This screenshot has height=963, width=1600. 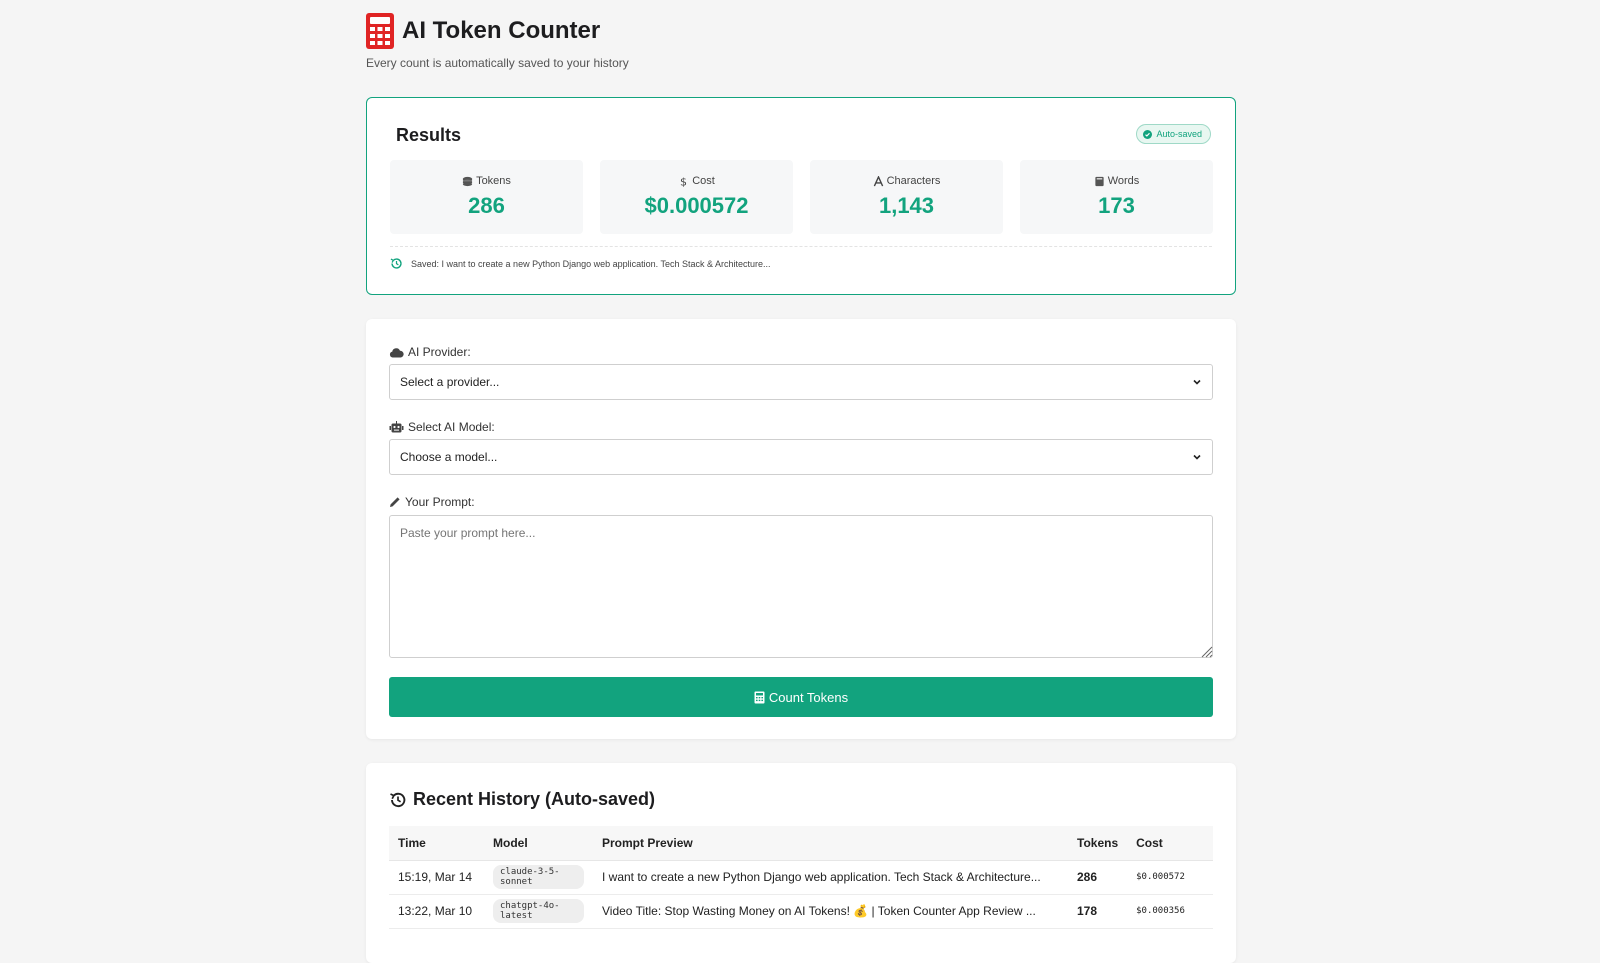 What do you see at coordinates (1148, 134) in the screenshot?
I see `check-circle-icon` at bounding box center [1148, 134].